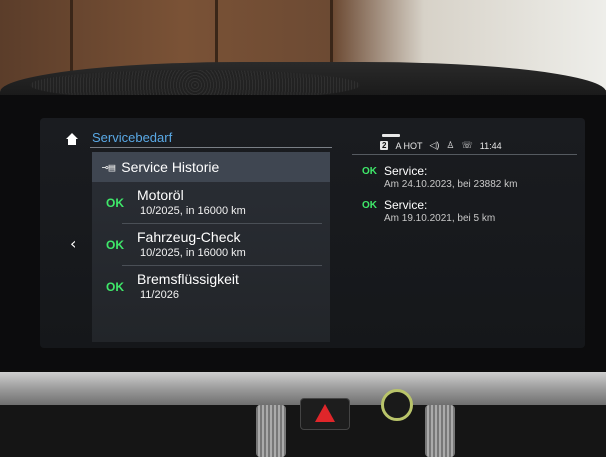  I want to click on status-indicator, so click(391, 135).